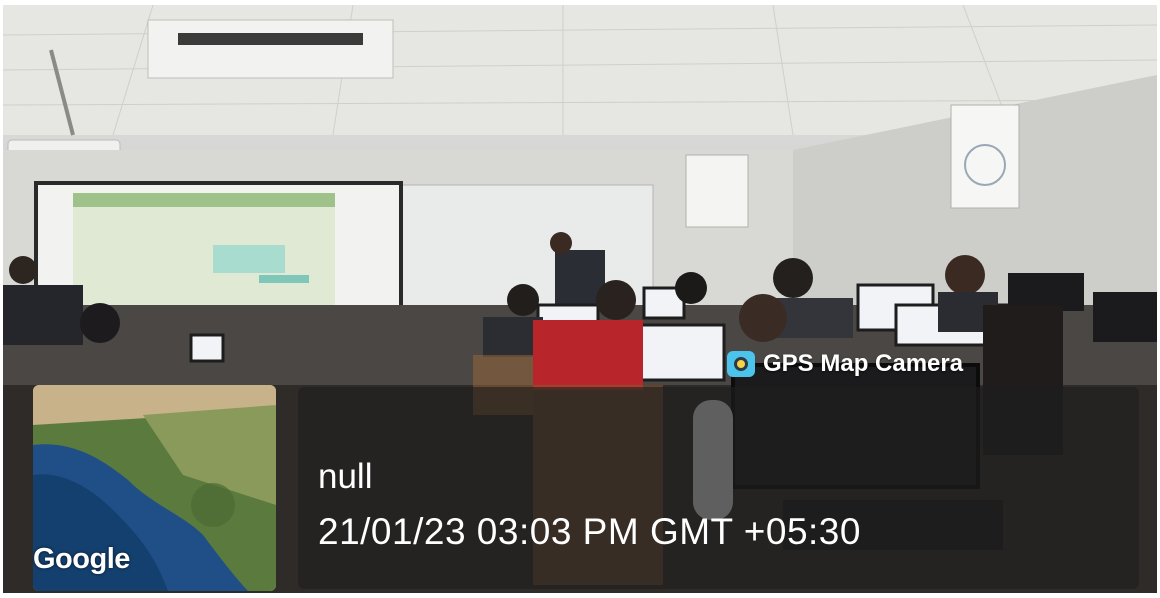 This screenshot has height=598, width=1160. I want to click on gps-map-camera-badge: GPS Map Camera, so click(845, 364).